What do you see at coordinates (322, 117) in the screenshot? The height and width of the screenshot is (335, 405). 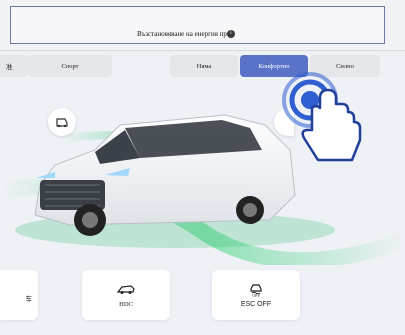 I see `tap-hand-icon` at bounding box center [322, 117].